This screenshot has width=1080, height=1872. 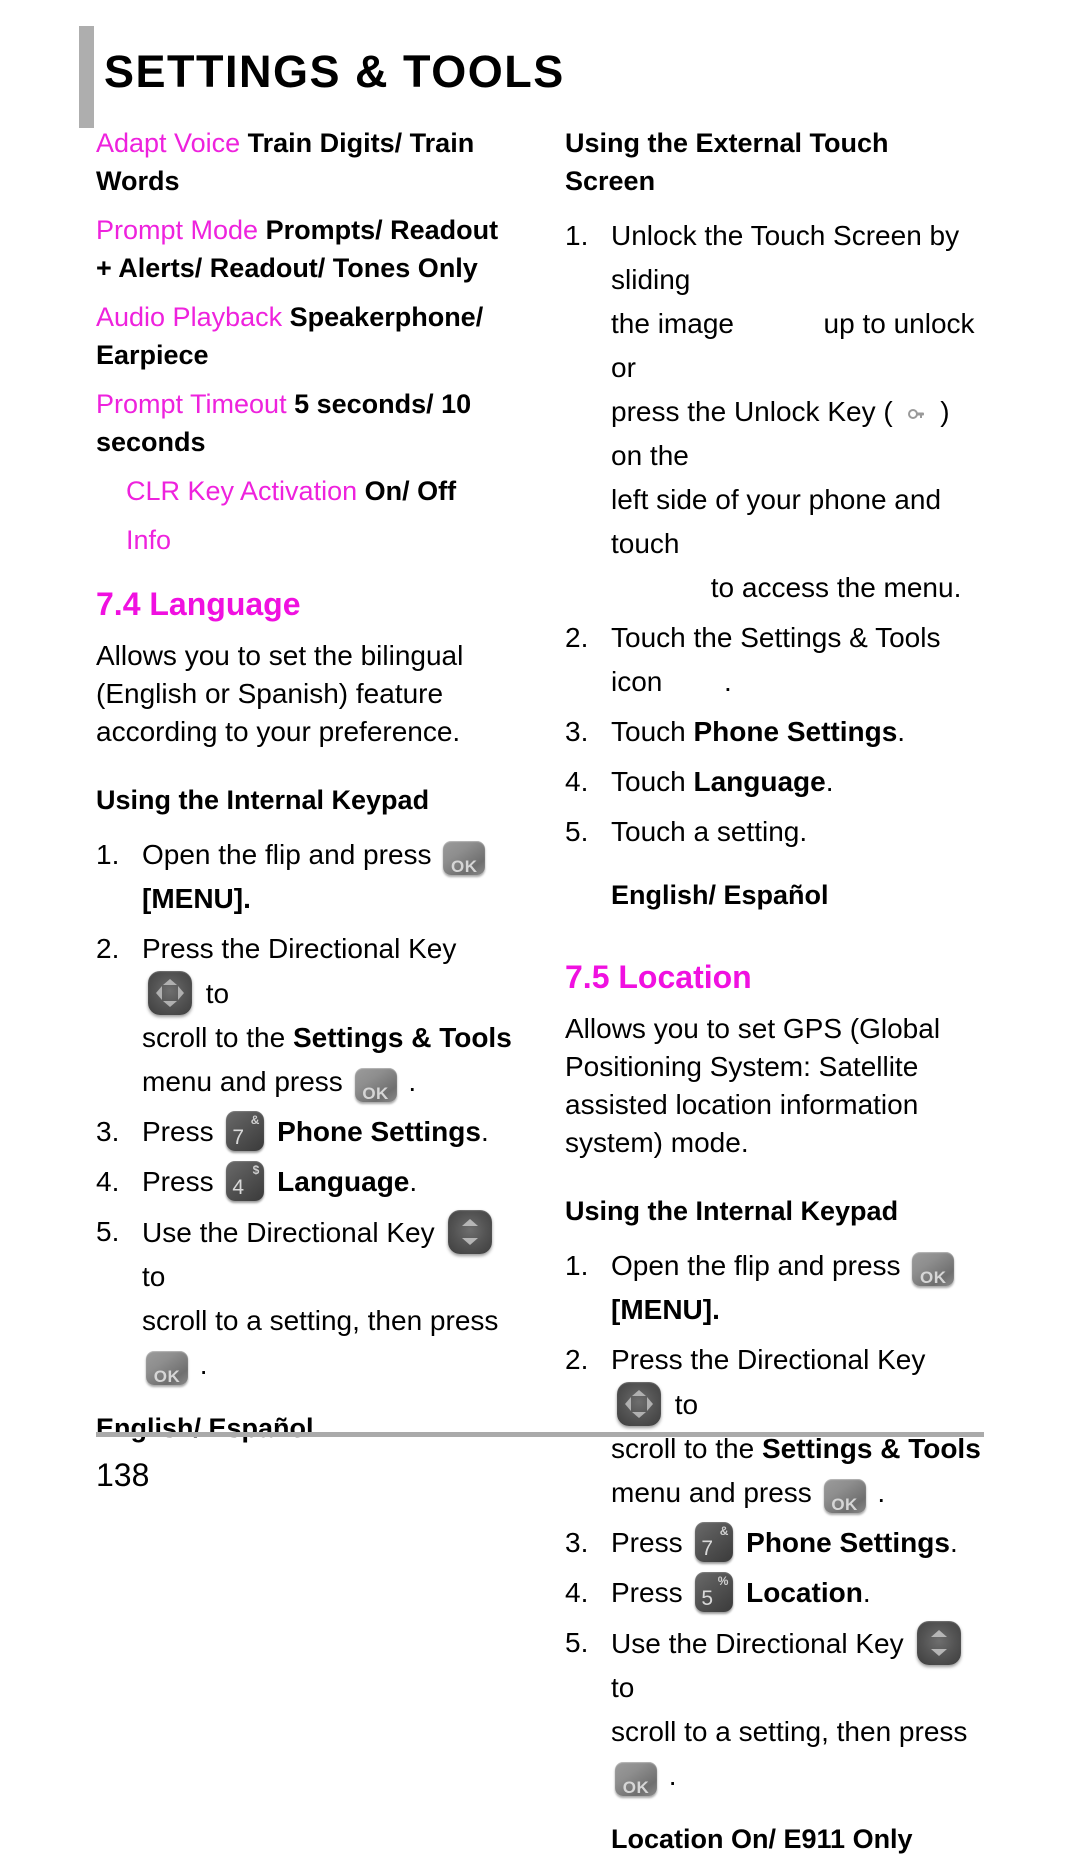 What do you see at coordinates (680, 590) in the screenshot?
I see `menu-icon-placeholder` at bounding box center [680, 590].